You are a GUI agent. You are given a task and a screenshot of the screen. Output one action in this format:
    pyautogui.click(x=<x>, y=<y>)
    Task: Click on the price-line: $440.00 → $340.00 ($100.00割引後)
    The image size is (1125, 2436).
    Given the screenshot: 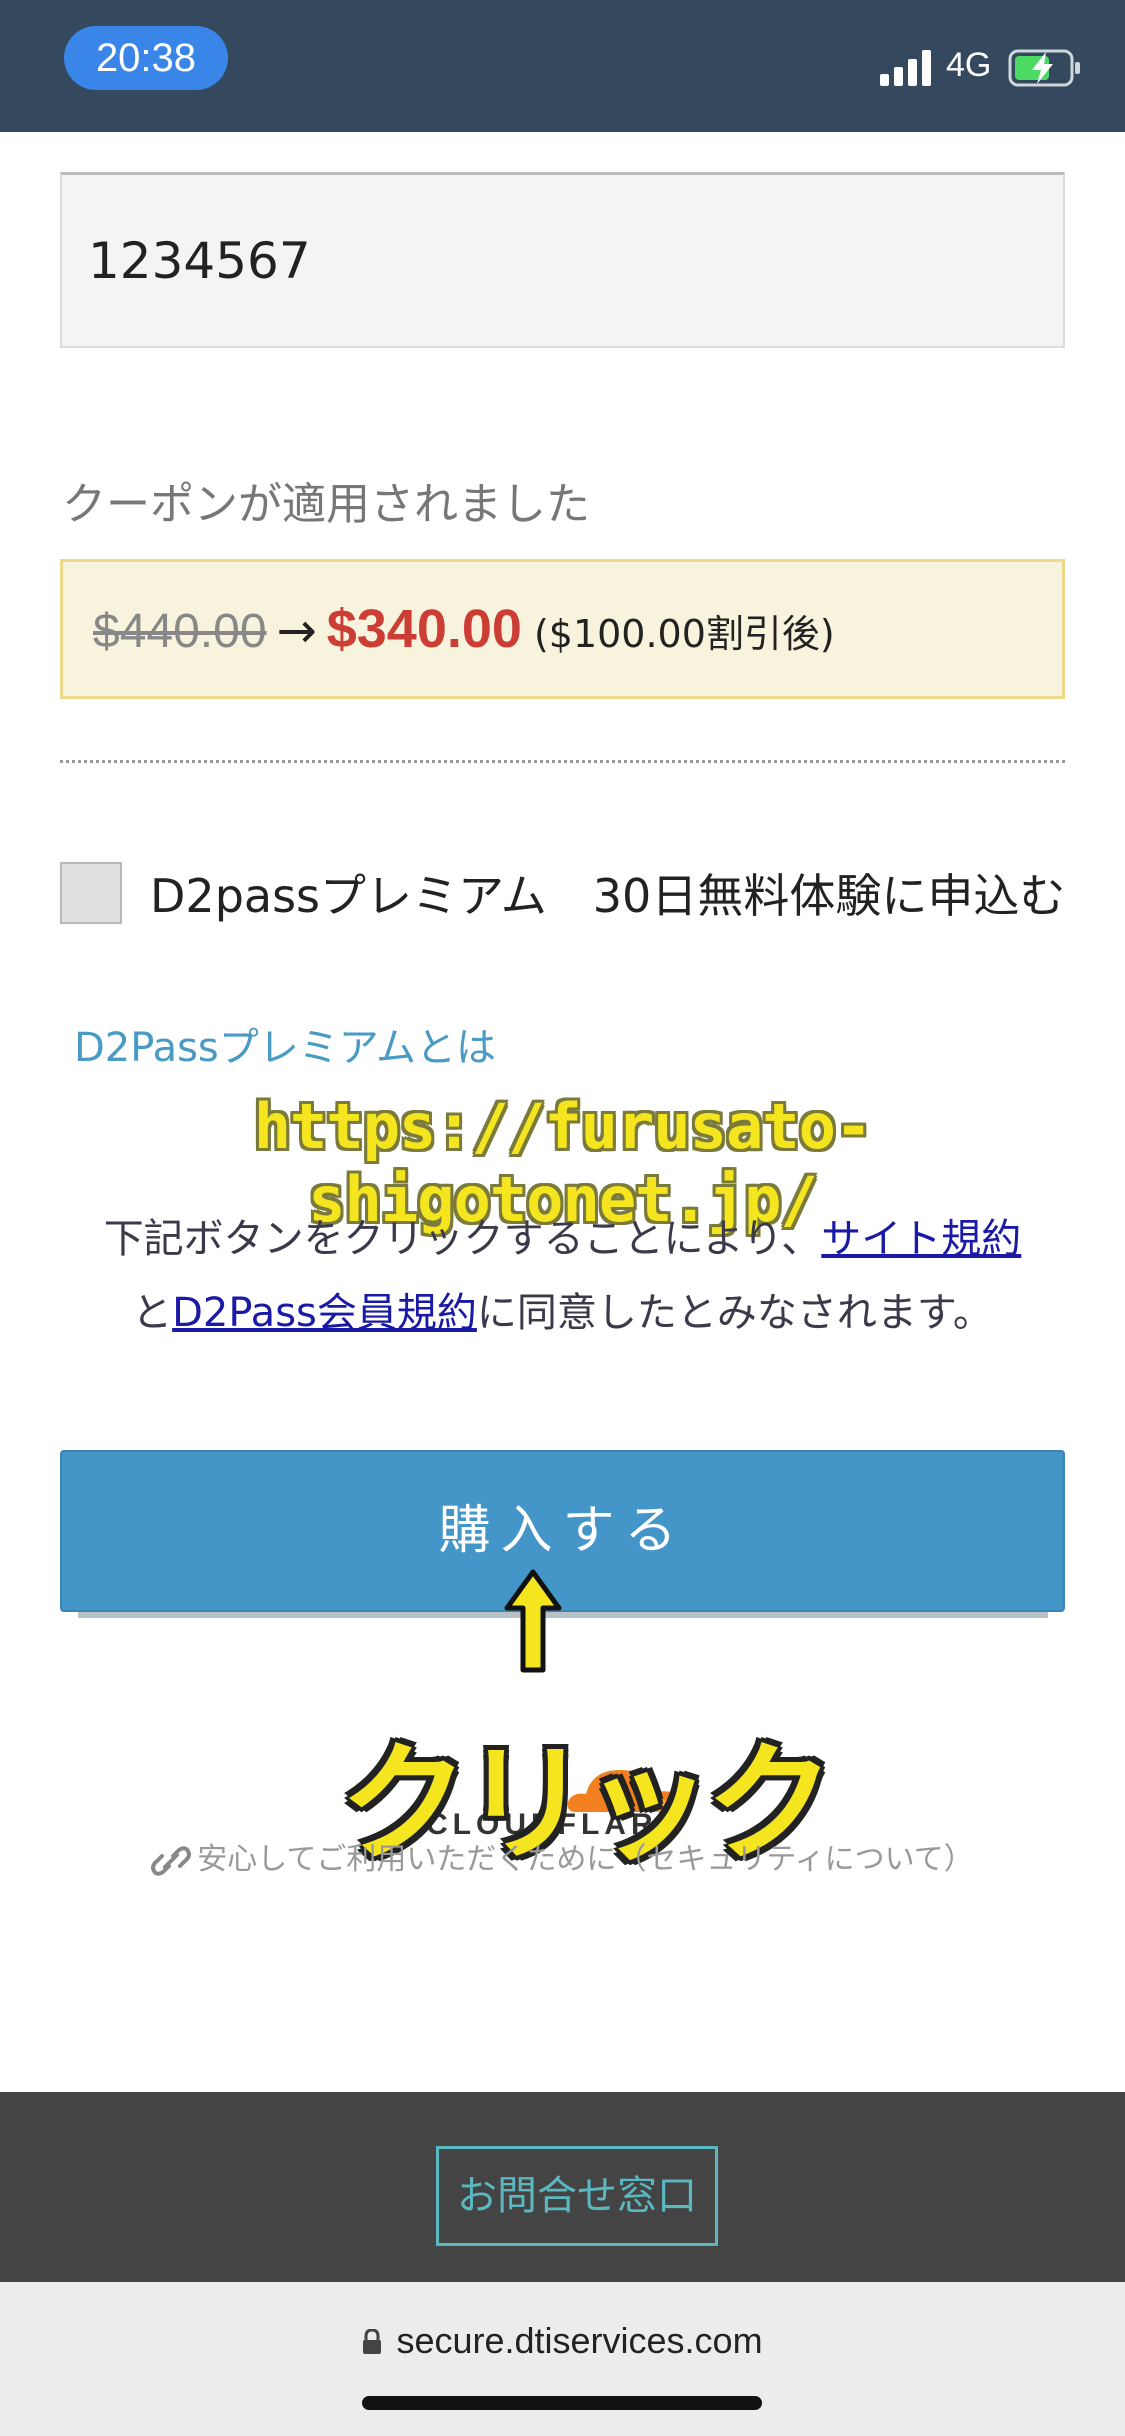 What is the action you would take?
    pyautogui.click(x=464, y=635)
    